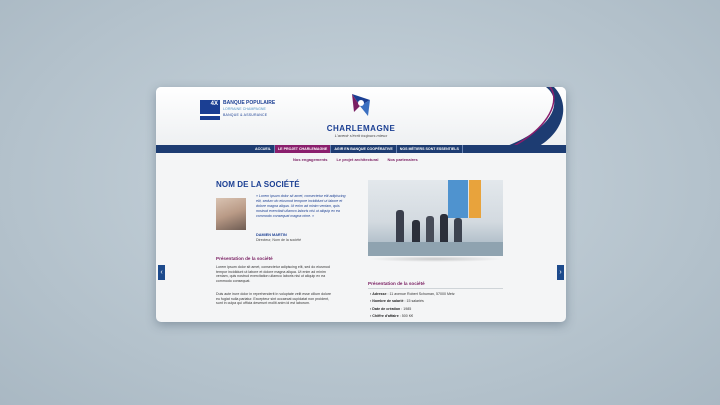 This screenshot has width=720, height=405. I want to click on divider, so click(435, 288).